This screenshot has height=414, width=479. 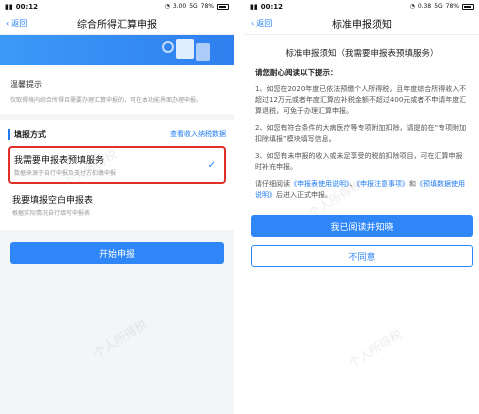 What do you see at coordinates (59, 161) in the screenshot?
I see `option-prefill-title: 我需要申报表预填服务` at bounding box center [59, 161].